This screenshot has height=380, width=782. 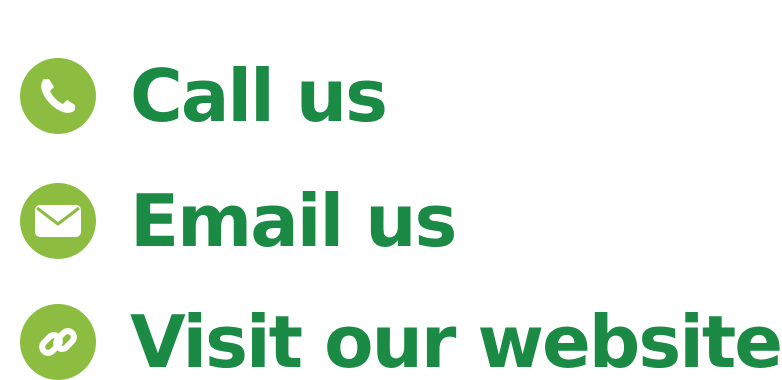 What do you see at coordinates (259, 96) in the screenshot?
I see `call-us-label: Call us` at bounding box center [259, 96].